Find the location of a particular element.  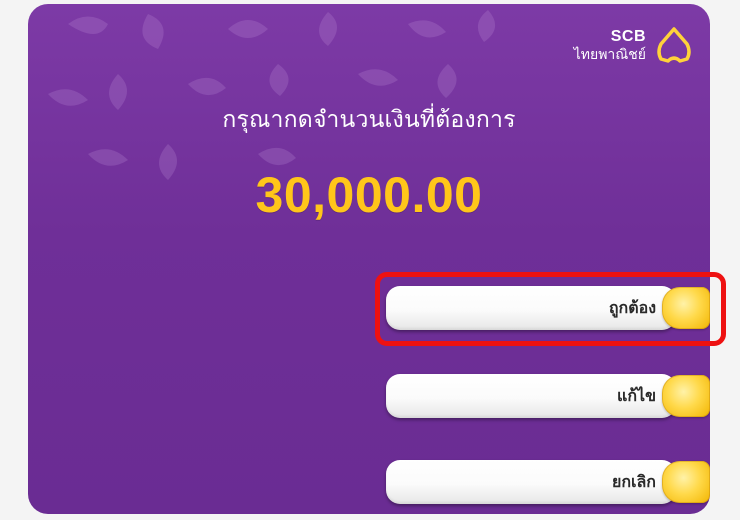

scb-bell-icon is located at coordinates (674, 46).